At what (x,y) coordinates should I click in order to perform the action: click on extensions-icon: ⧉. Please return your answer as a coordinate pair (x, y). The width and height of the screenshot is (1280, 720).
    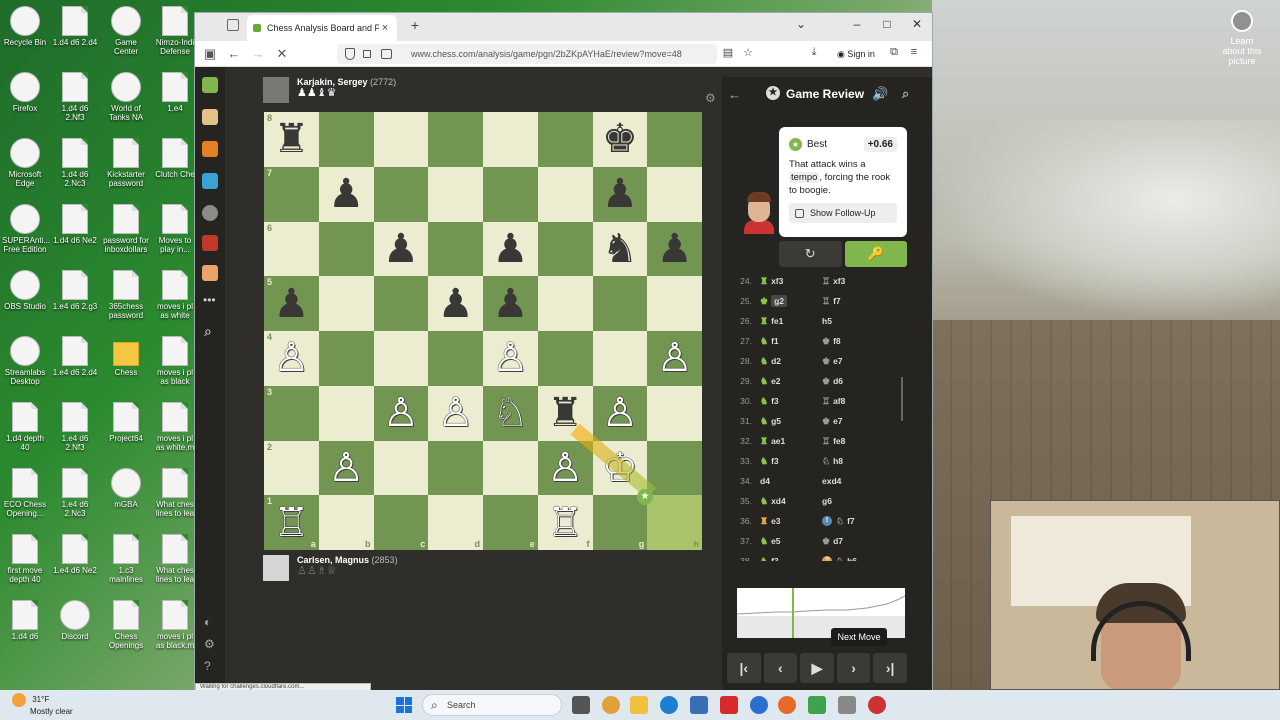
    Looking at the image, I should click on (894, 52).